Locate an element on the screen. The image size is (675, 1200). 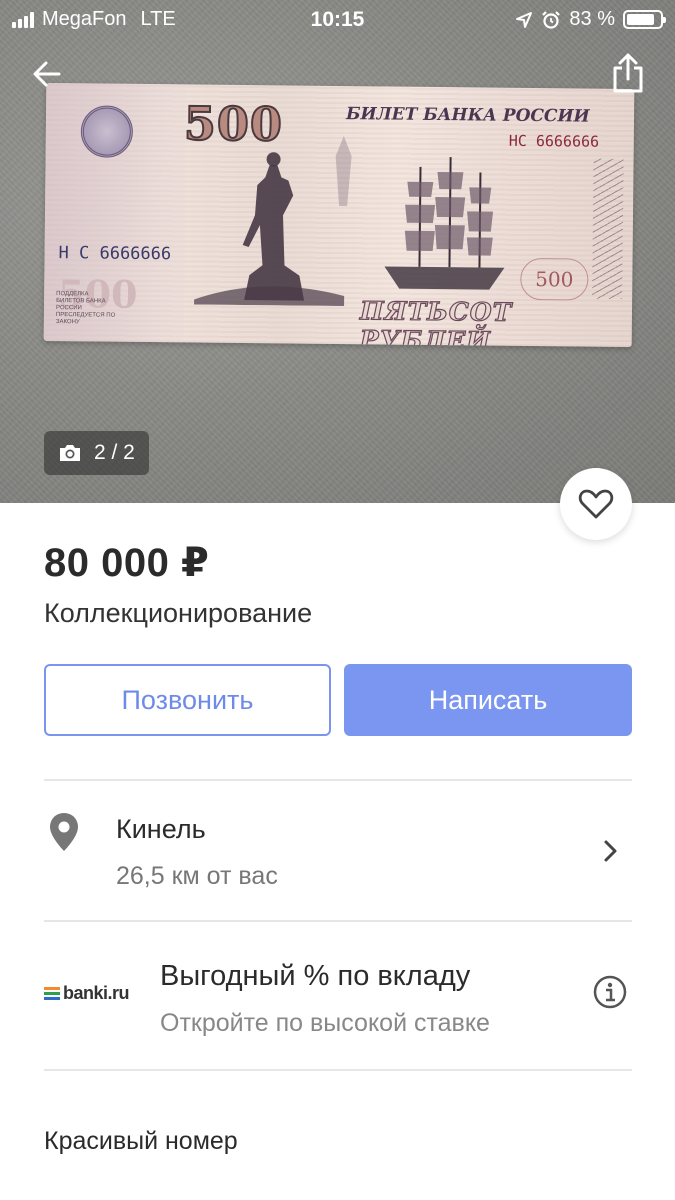
location-arrow-icon is located at coordinates (524, 19).